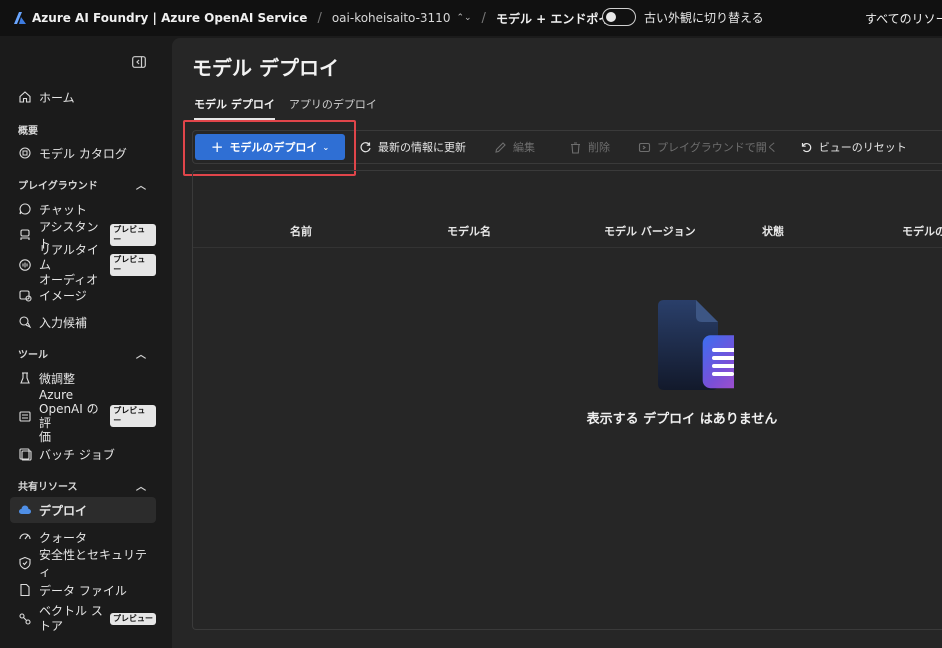 The width and height of the screenshot is (942, 648). Describe the element at coordinates (56, 395) in the screenshot. I see `label-line-1: Azure` at that location.